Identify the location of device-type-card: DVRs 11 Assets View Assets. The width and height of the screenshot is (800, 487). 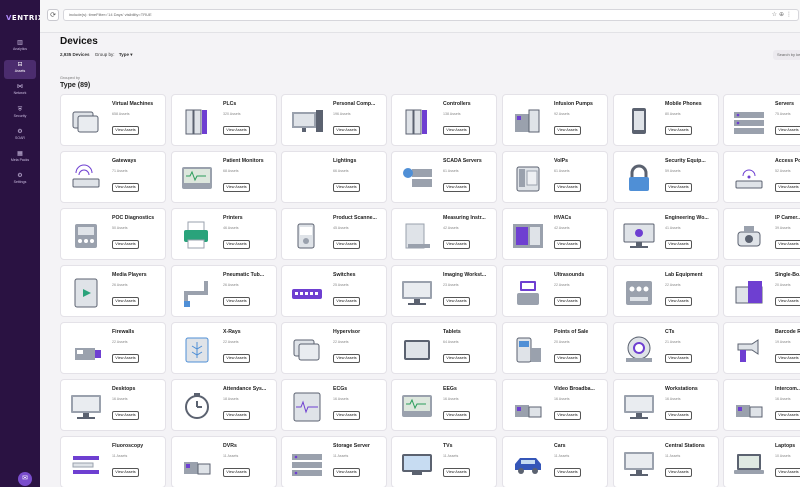
(224, 461).